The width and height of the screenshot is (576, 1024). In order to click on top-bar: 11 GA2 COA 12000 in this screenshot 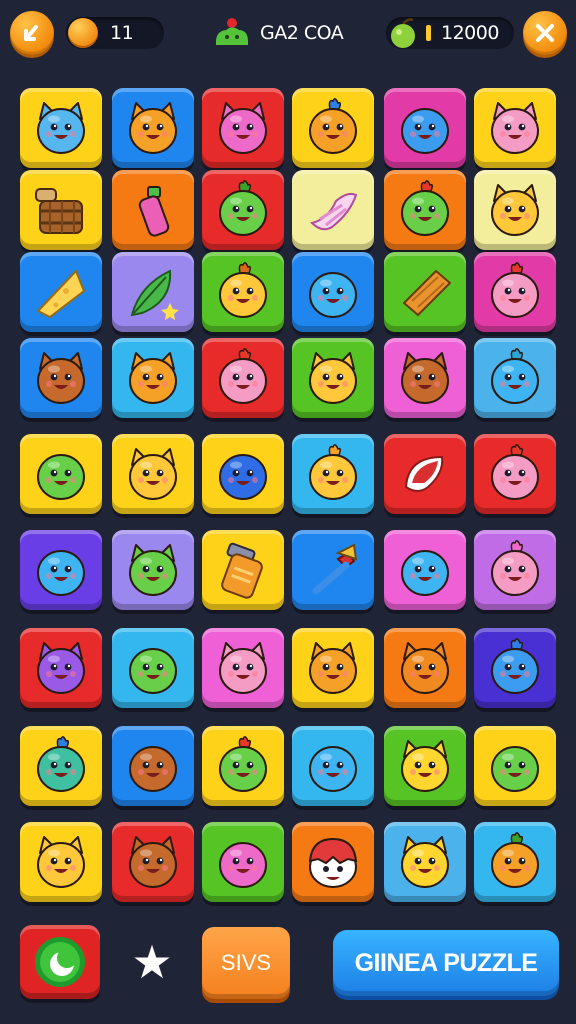, I will do `click(288, 35)`.